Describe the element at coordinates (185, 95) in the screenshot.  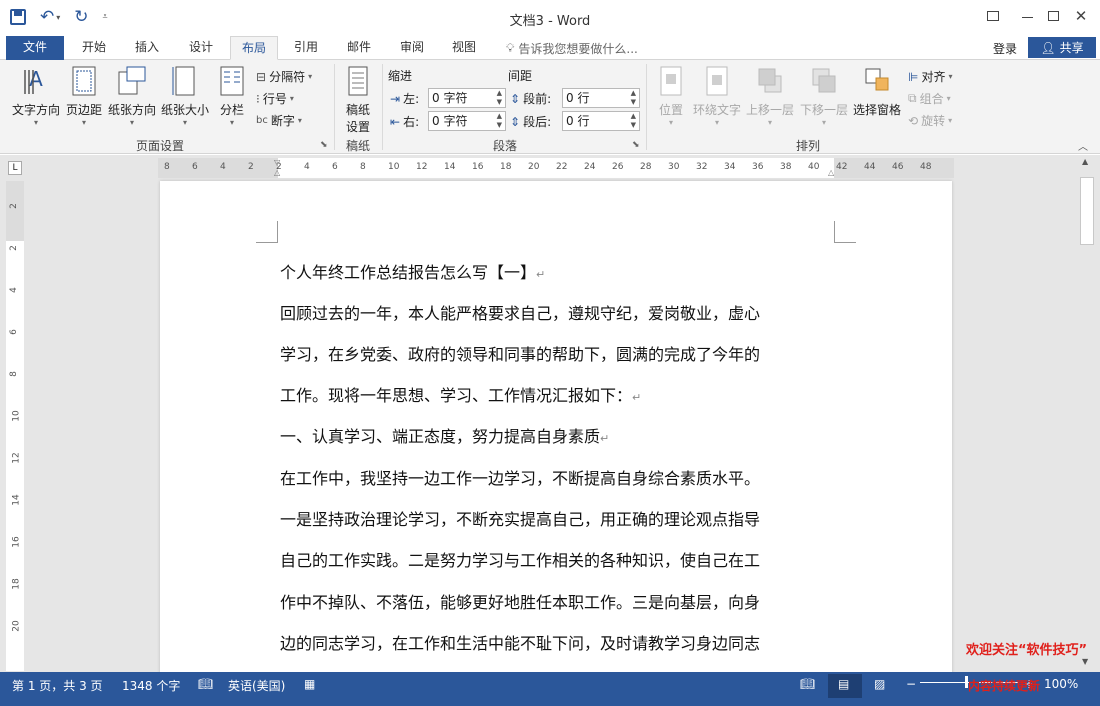
I see `size-button: 纸张大小 ▾` at that location.